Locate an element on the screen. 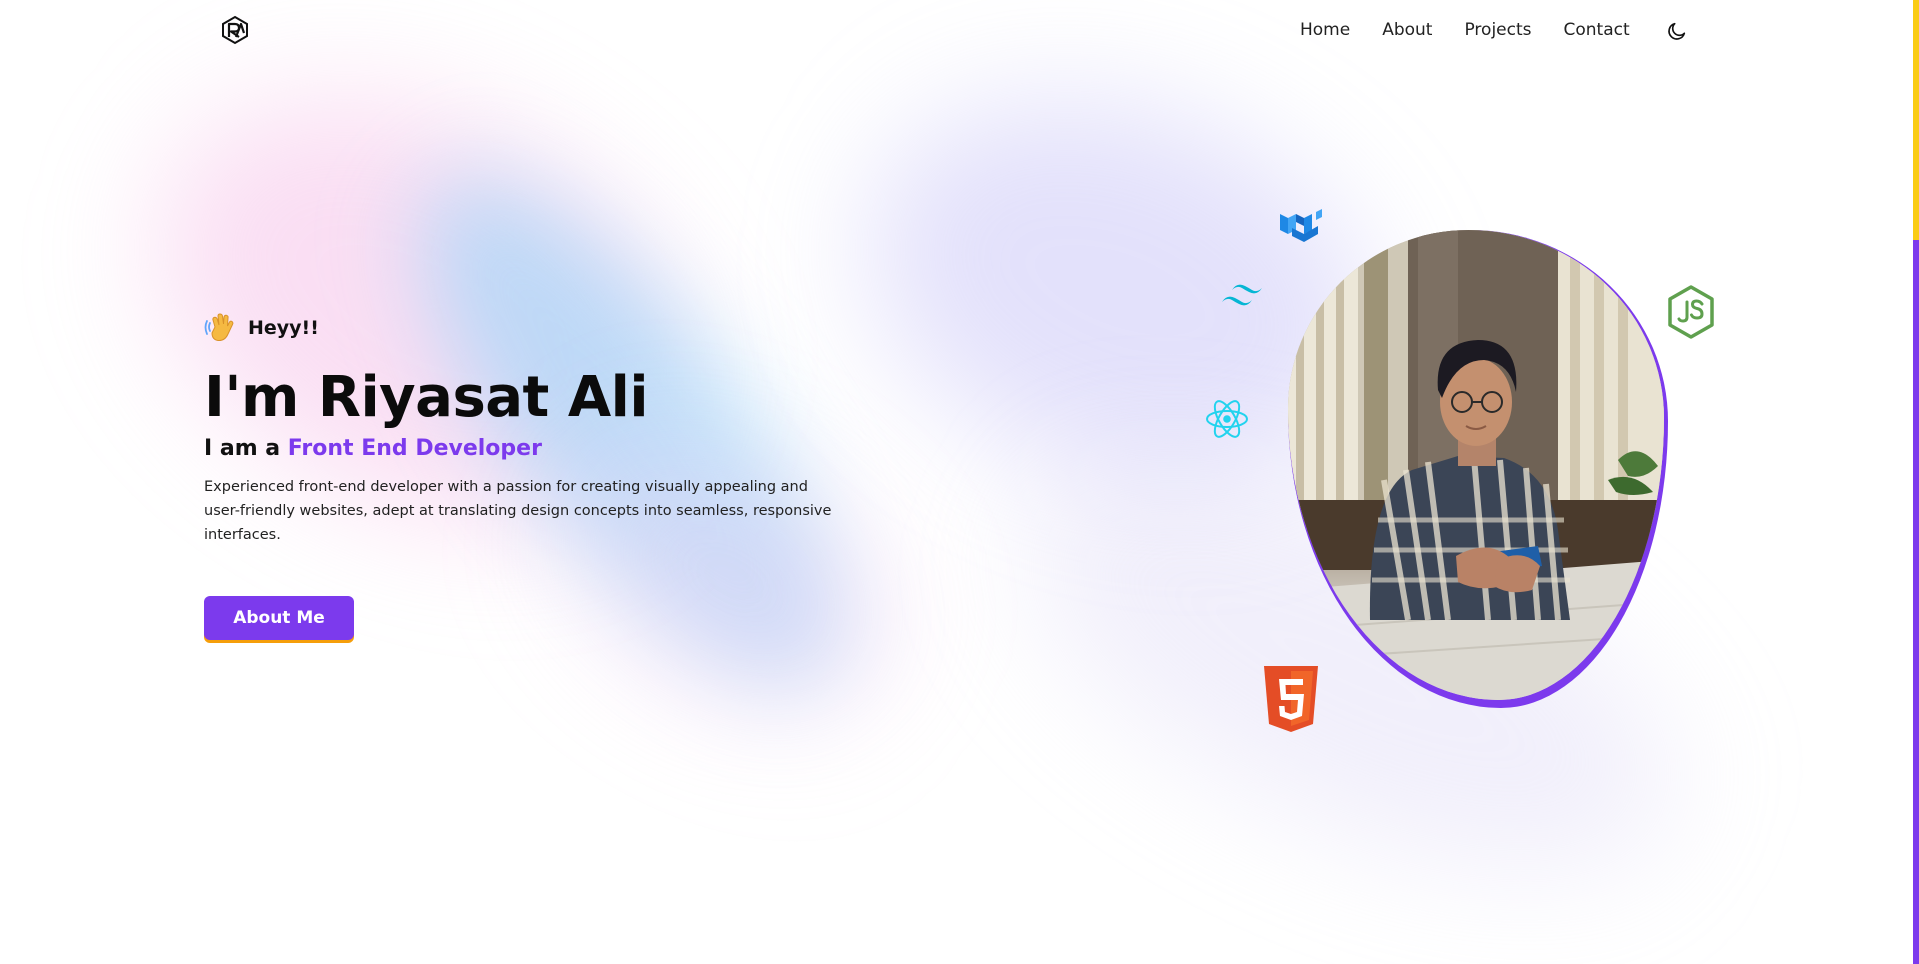  subtitle-prefix: I am a is located at coordinates (242, 448).